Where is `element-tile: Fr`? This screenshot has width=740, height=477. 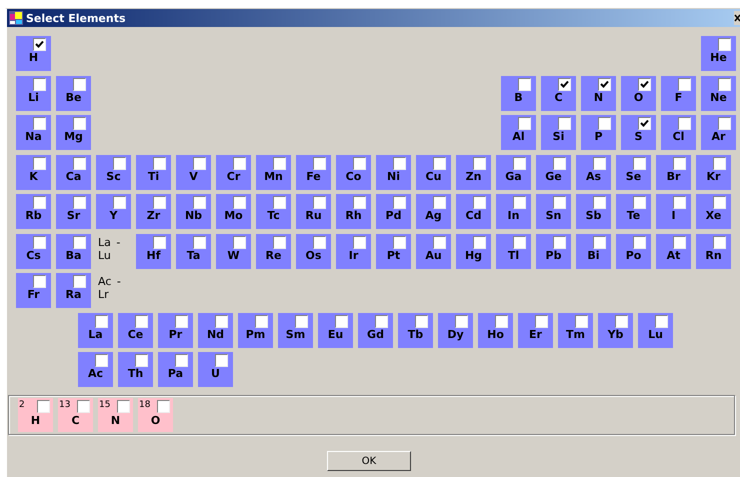 element-tile: Fr is located at coordinates (33, 290).